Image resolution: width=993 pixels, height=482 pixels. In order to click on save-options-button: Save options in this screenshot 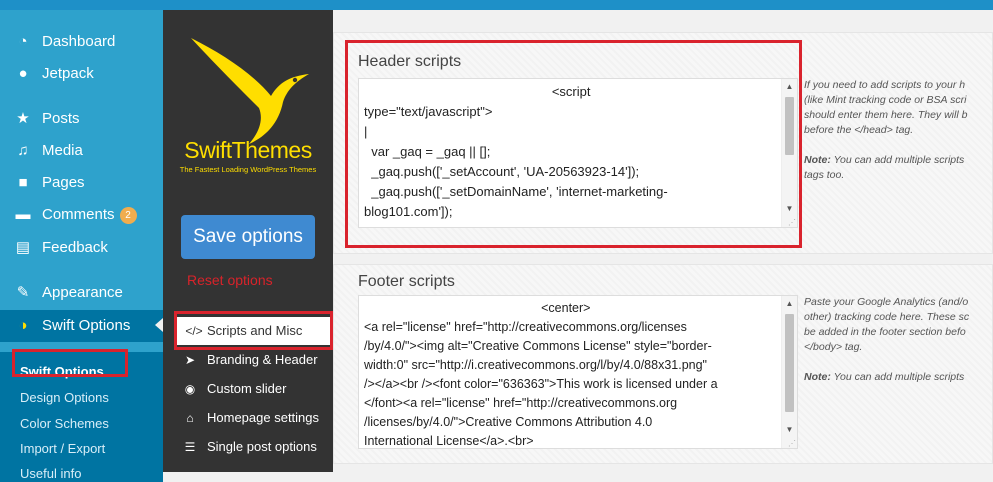, I will do `click(248, 237)`.